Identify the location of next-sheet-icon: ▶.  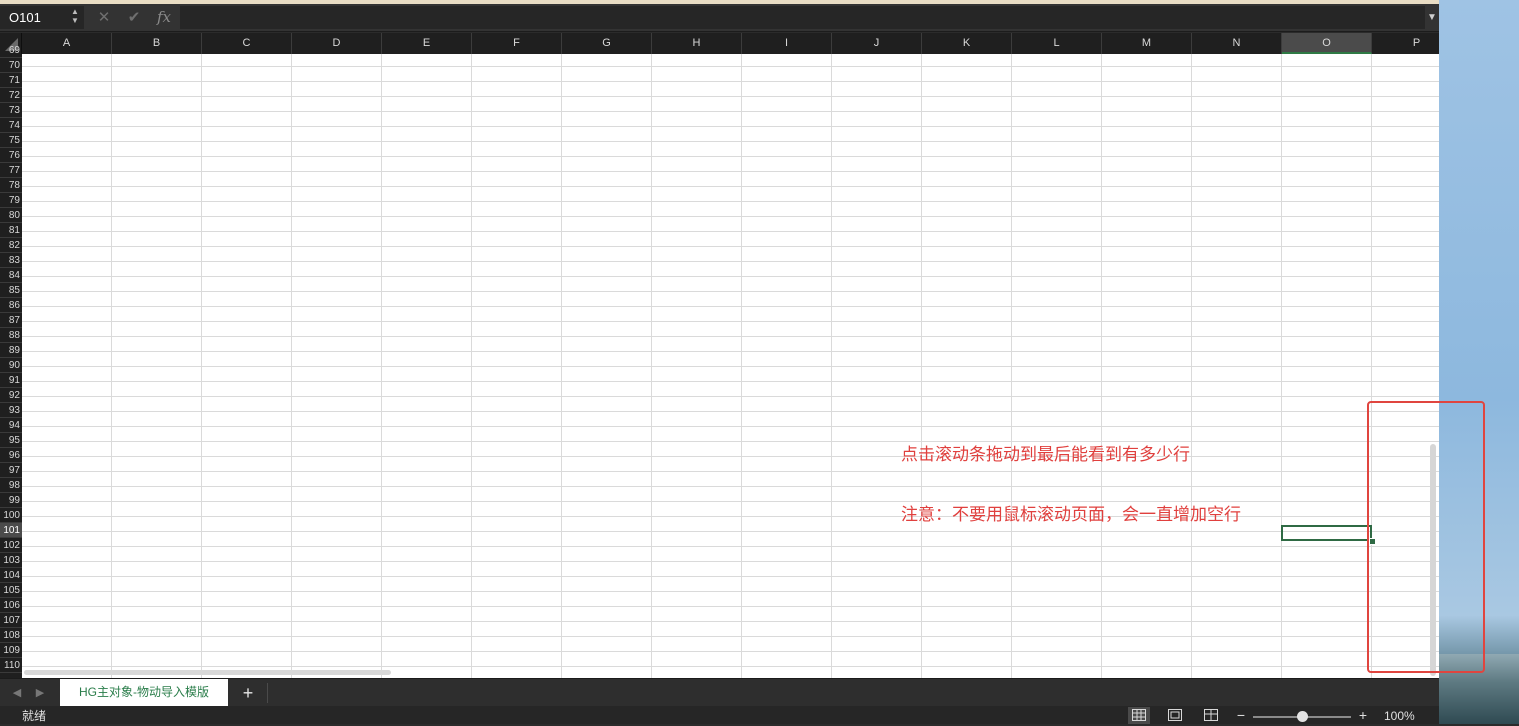
(40, 693).